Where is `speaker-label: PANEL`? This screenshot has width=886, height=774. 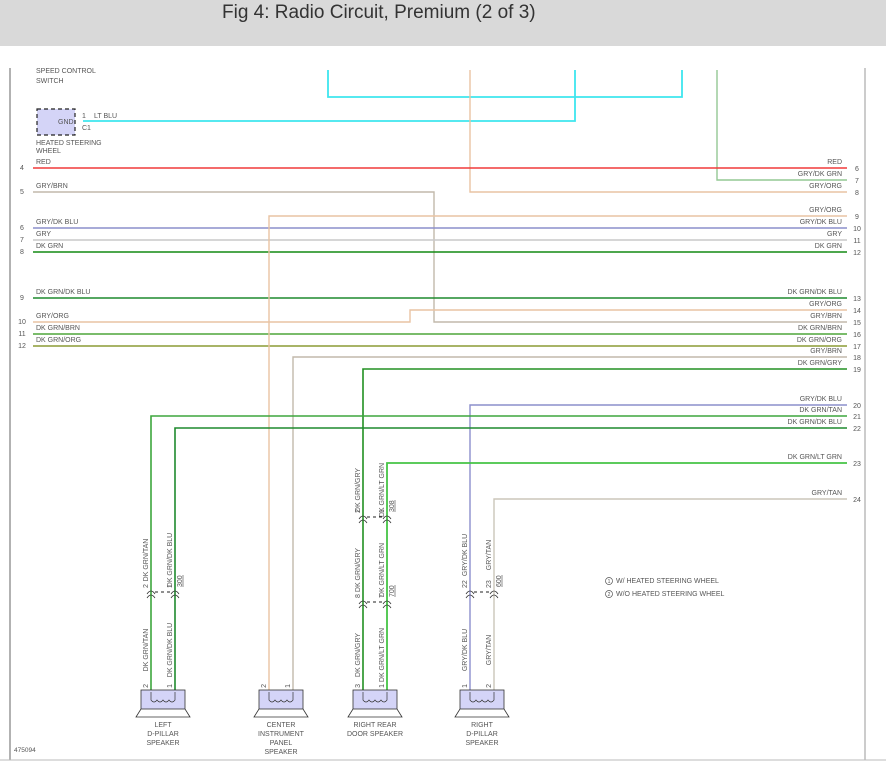 speaker-label: PANEL is located at coordinates (281, 743).